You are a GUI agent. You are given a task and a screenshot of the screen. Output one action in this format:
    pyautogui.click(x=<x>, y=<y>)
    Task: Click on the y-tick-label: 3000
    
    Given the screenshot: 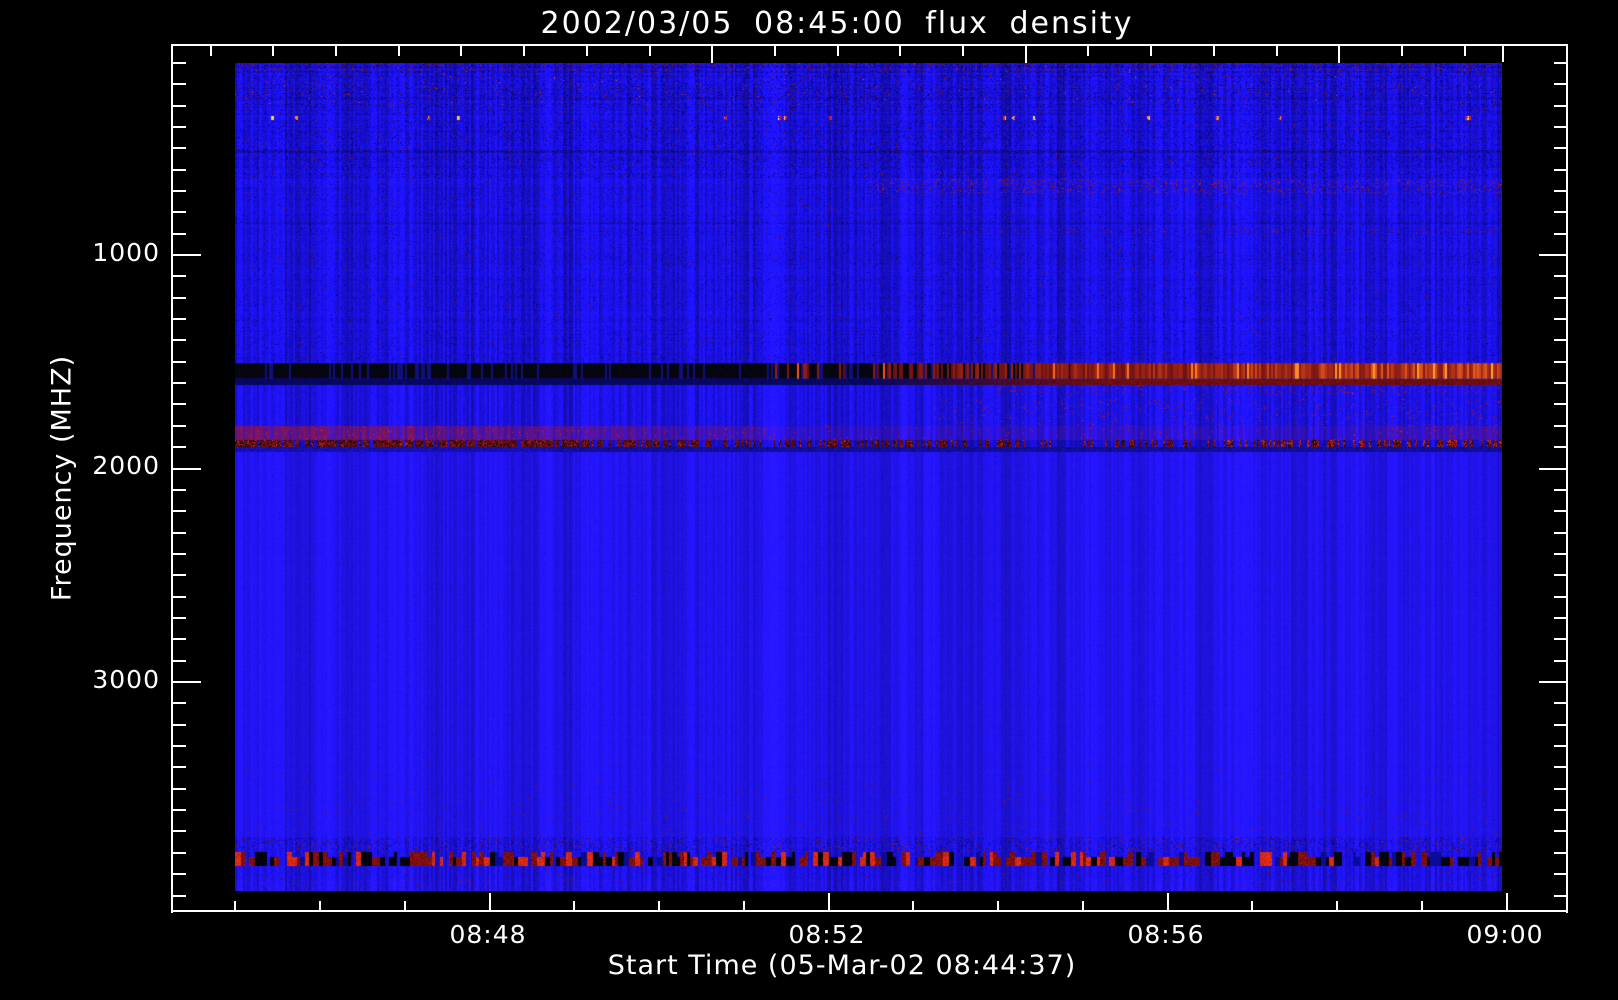 What is the action you would take?
    pyautogui.click(x=126, y=679)
    